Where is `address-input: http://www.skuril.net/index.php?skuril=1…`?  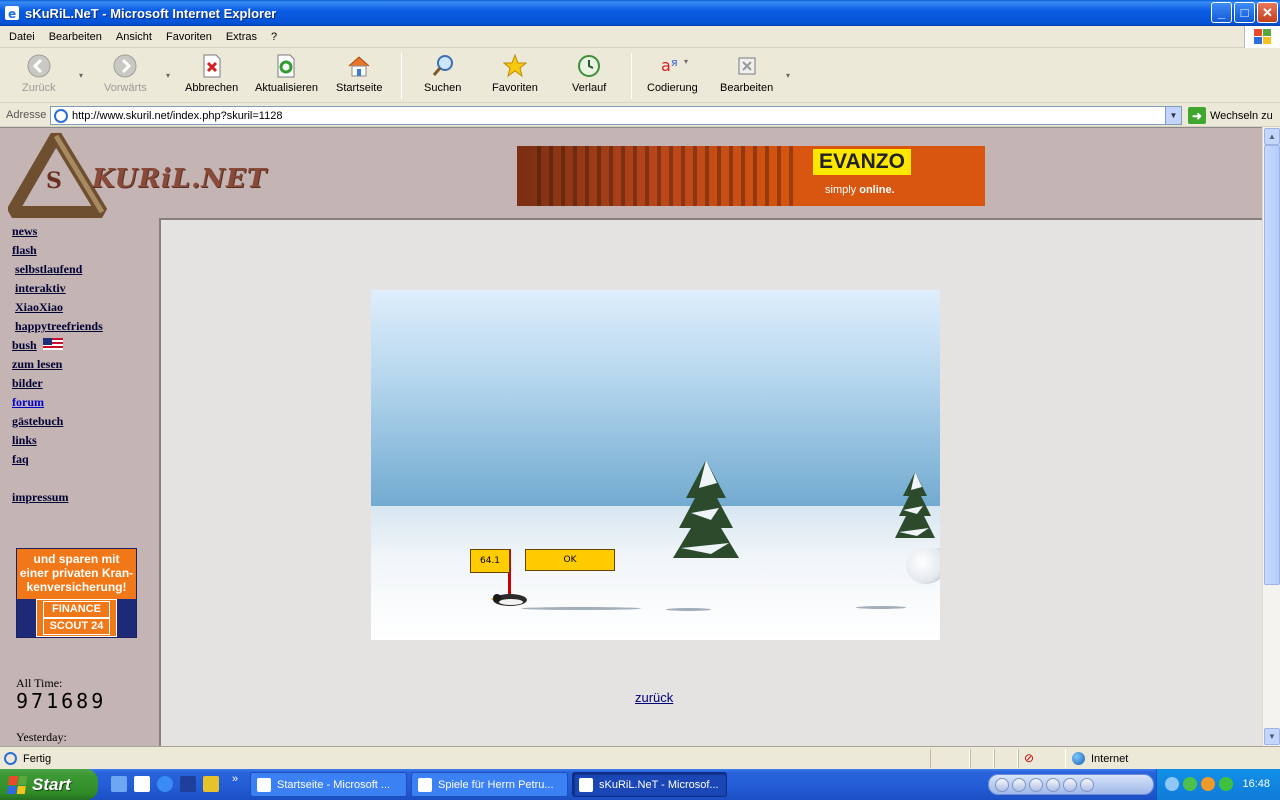 address-input: http://www.skuril.net/index.php?skuril=1… is located at coordinates (616, 115).